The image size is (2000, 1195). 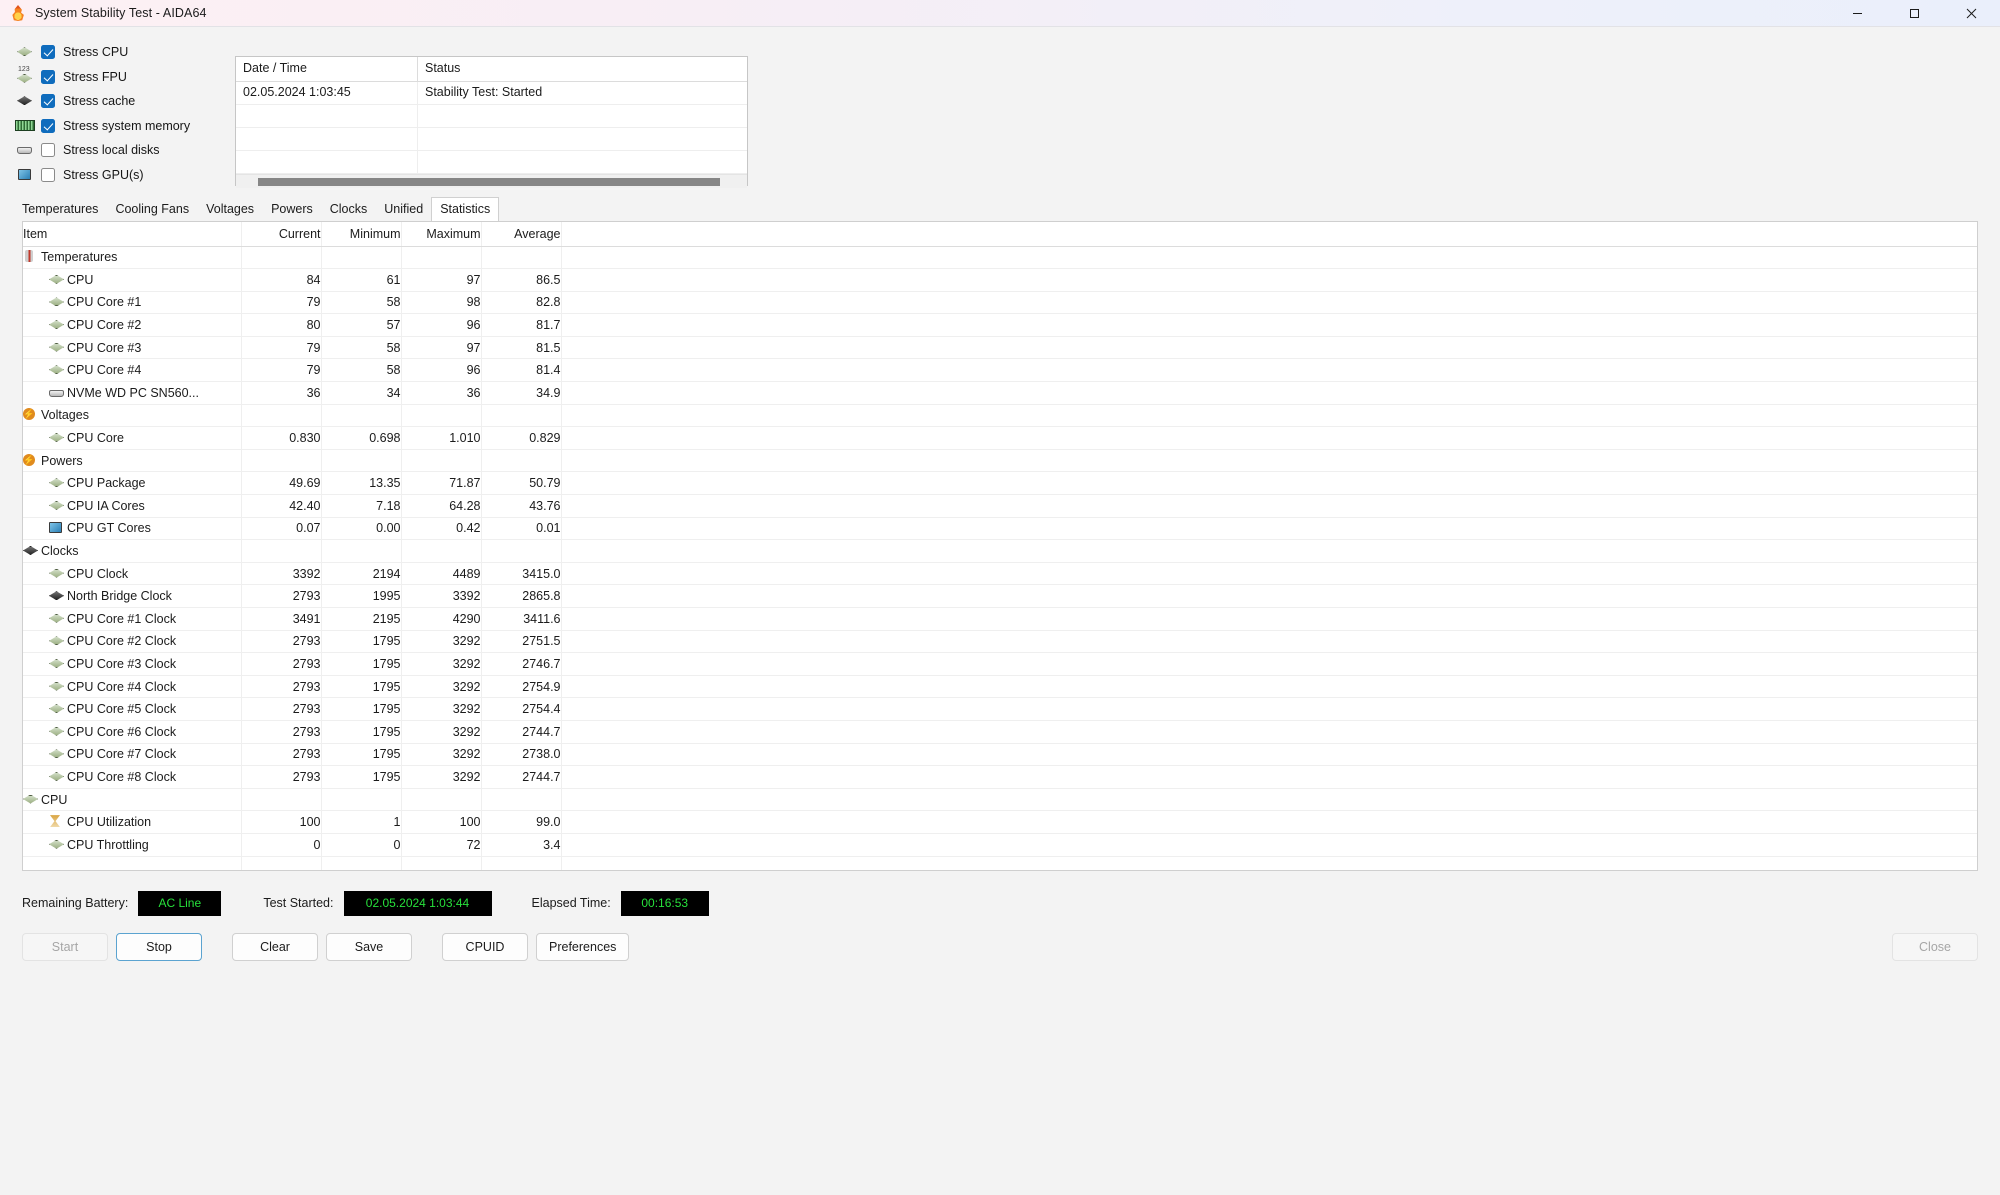 I want to click on stress-option-cache: Stress cache, so click(x=122, y=101).